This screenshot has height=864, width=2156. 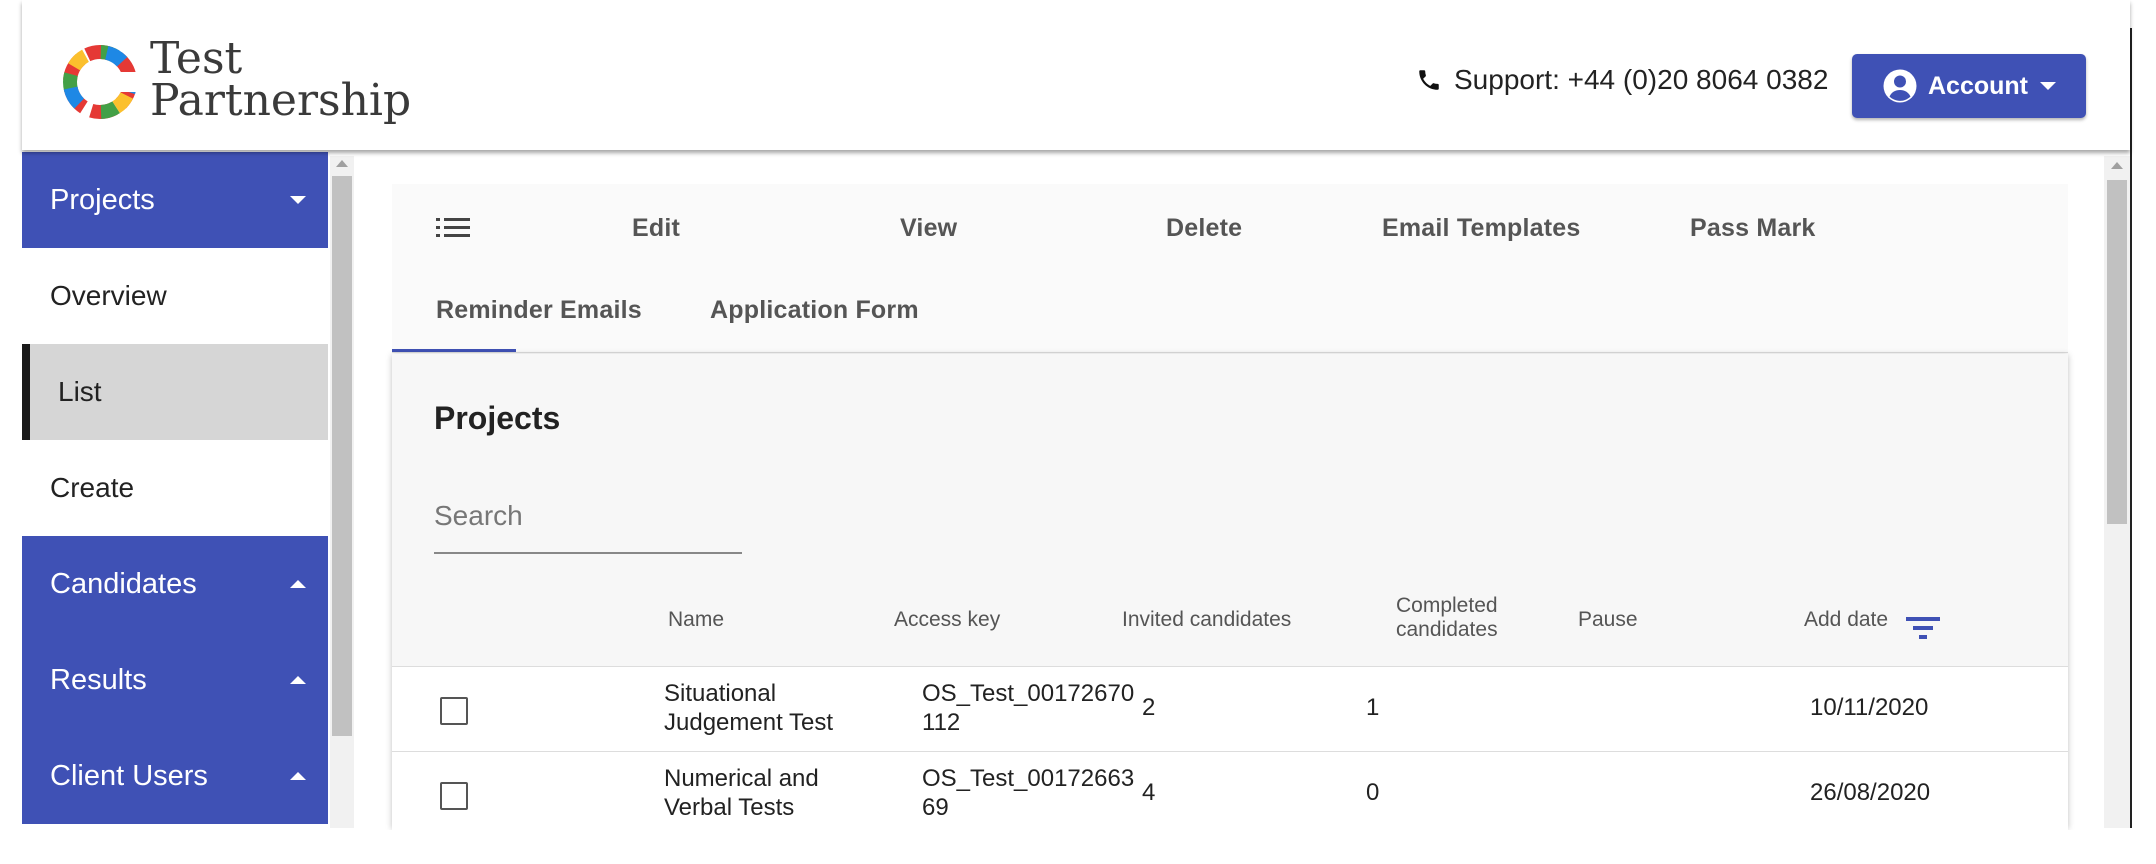 I want to click on logo-icon, so click(x=103, y=82).